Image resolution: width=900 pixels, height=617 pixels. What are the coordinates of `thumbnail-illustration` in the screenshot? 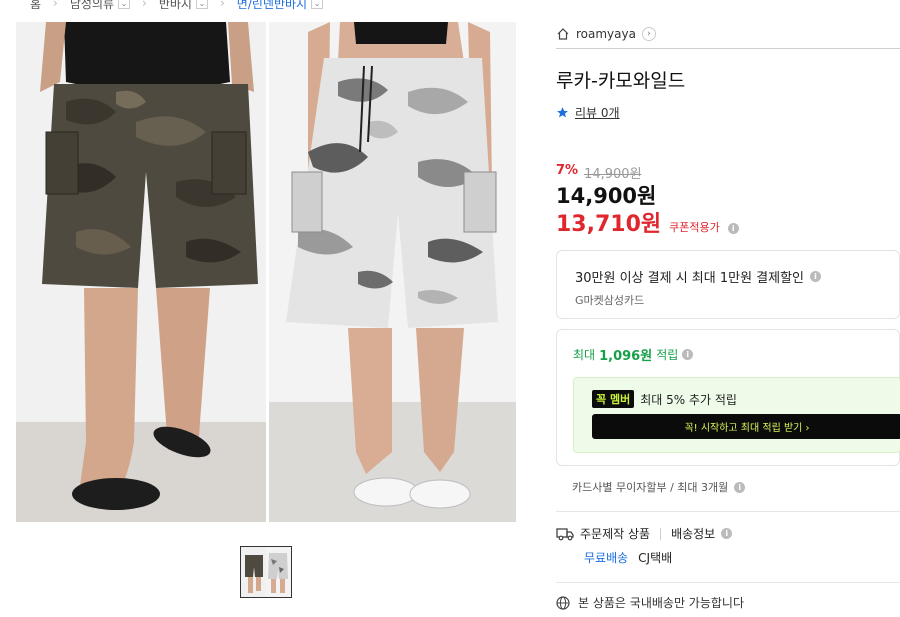 It's located at (266, 572).